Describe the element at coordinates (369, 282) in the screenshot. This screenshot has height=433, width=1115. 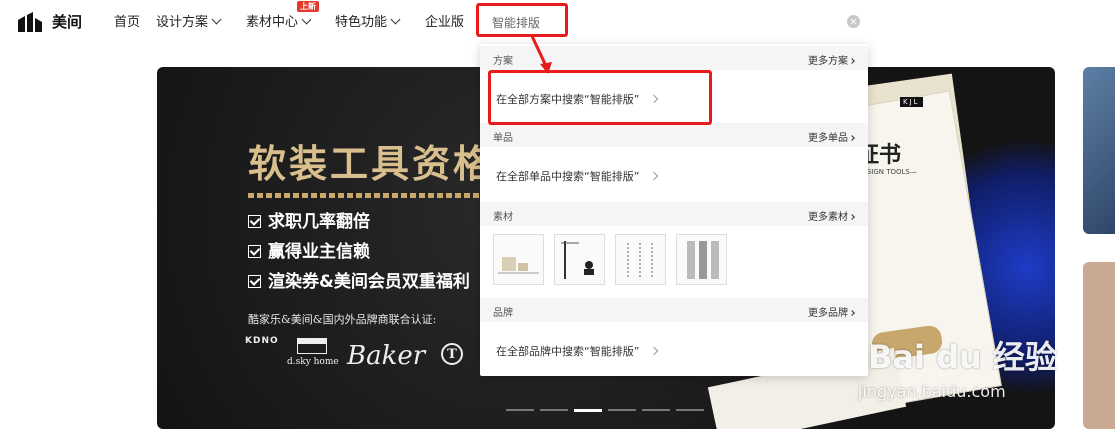
I see `perk-label: 渲染券&美间会员双重福利` at that location.